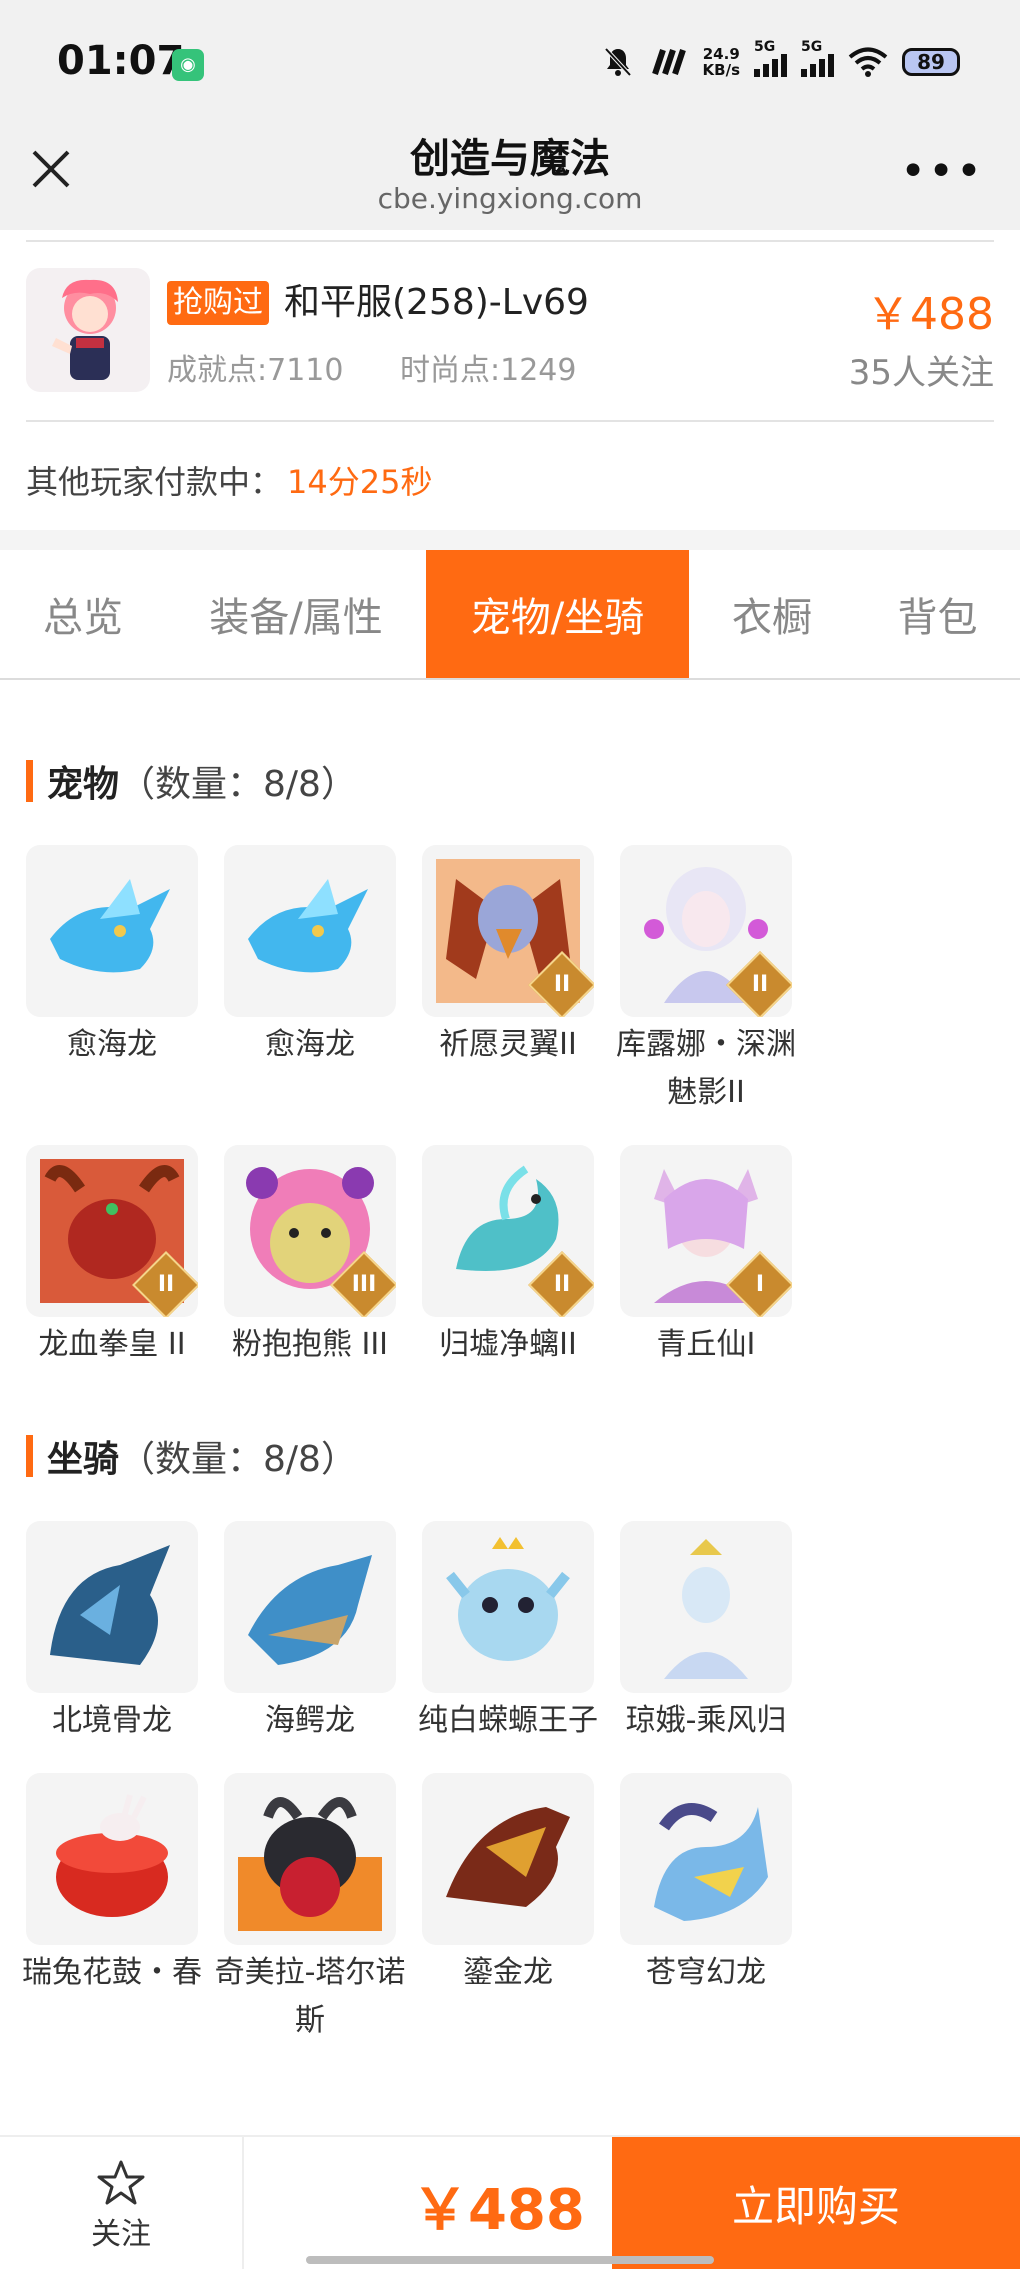  Describe the element at coordinates (780, 61) in the screenshot. I see `status-icons: 24.9 KB/s 5G 5G 89` at that location.